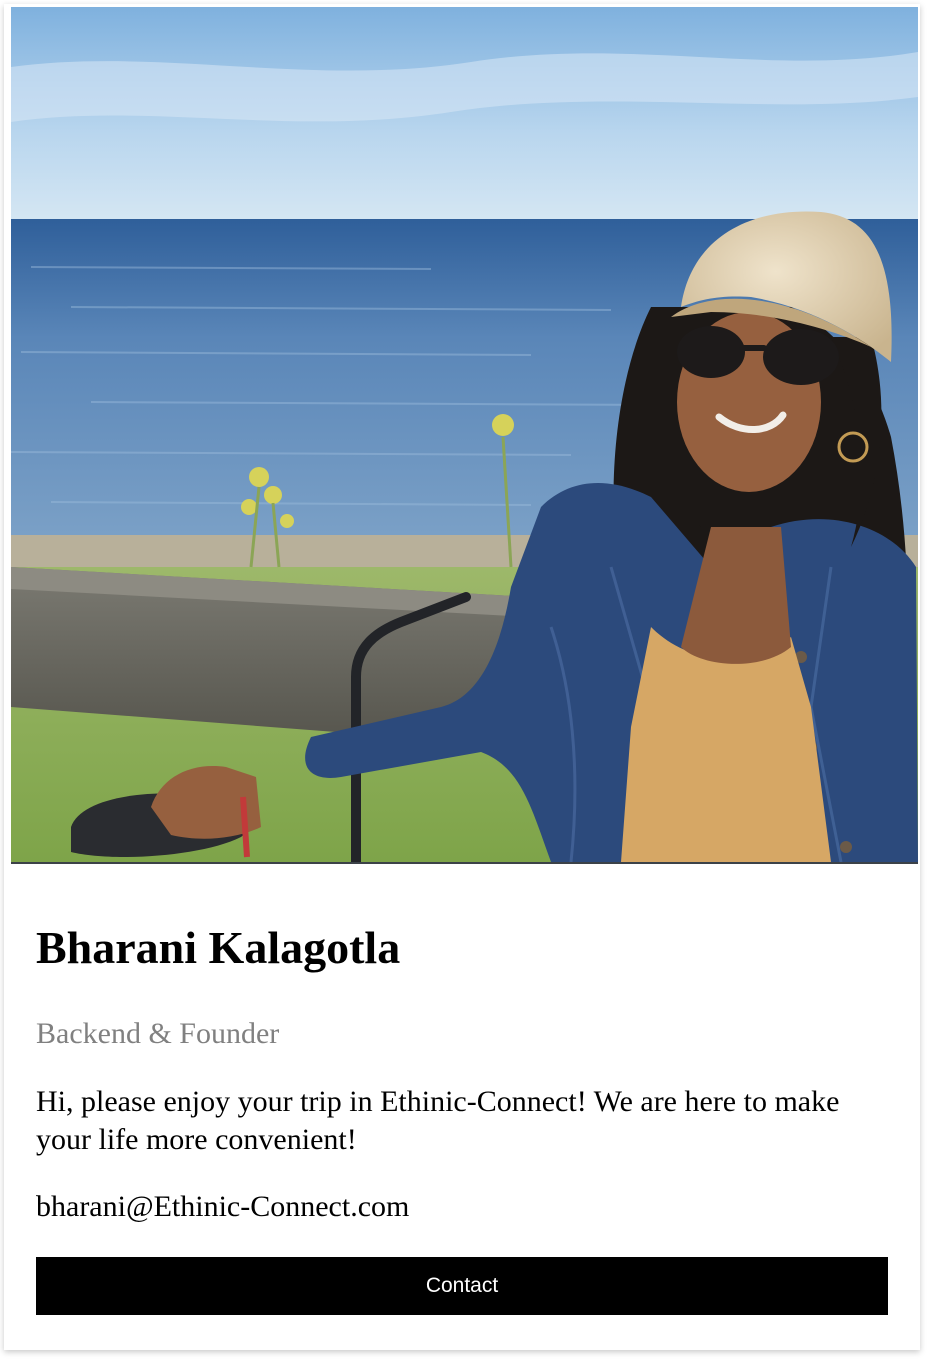  I want to click on contact-button: Contact, so click(462, 1286).